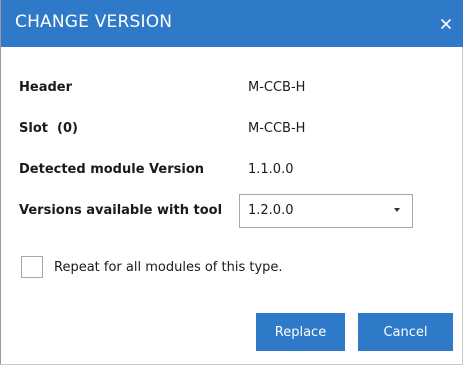 This screenshot has height=365, width=463. Describe the element at coordinates (277, 87) in the screenshot. I see `header-value: M-CCB-H` at that location.